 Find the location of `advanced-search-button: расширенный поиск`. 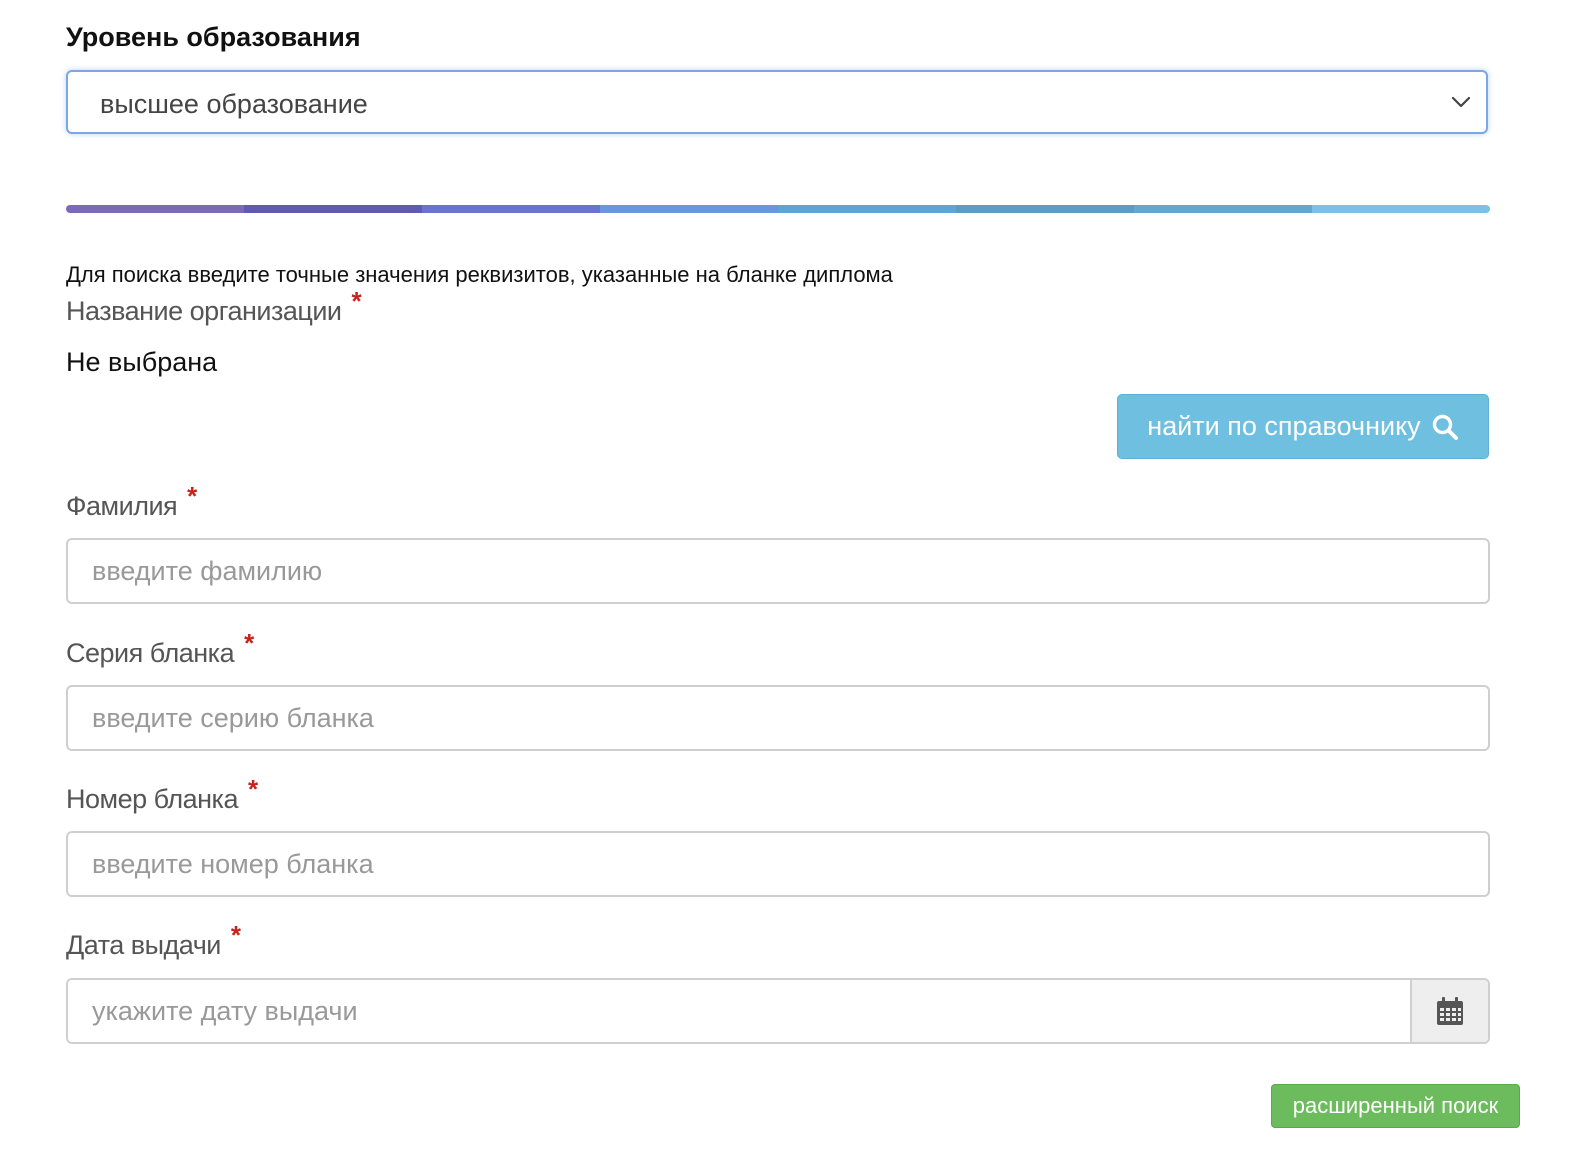

advanced-search-button: расширенный поиск is located at coordinates (1395, 1106).